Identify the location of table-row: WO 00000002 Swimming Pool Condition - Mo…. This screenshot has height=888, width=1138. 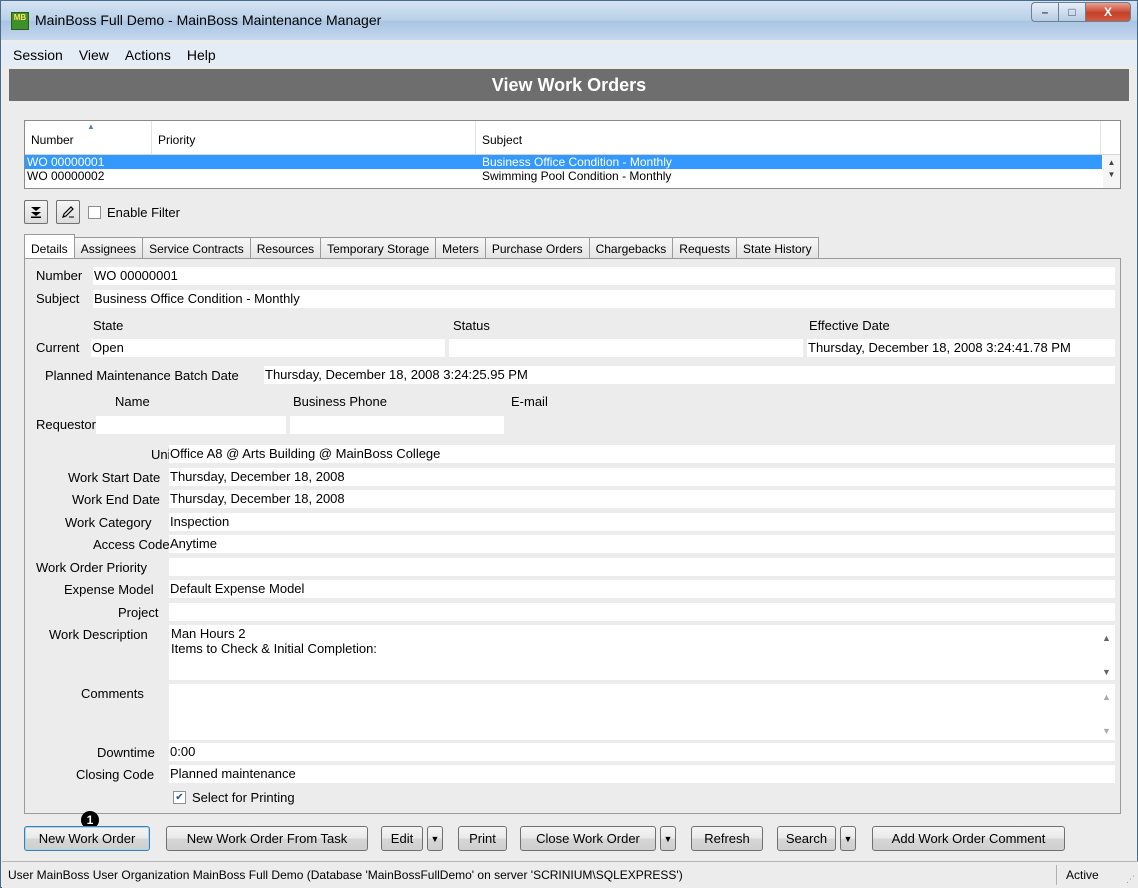
(563, 176).